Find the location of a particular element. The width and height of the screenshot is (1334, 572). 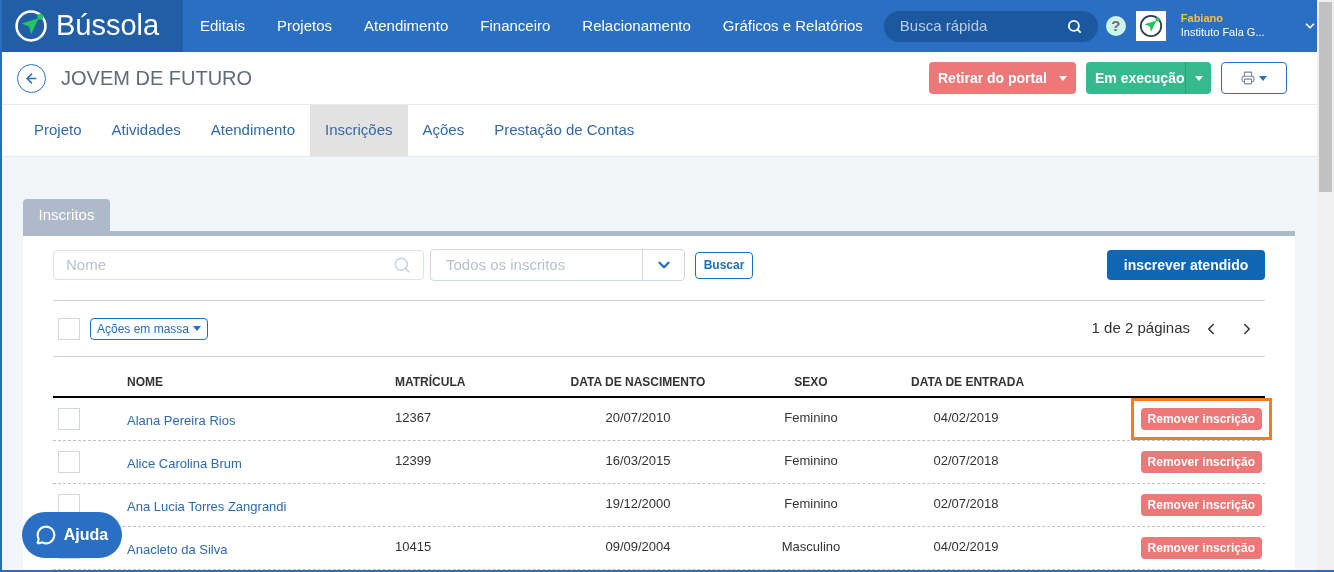

user-avatar is located at coordinates (1150, 26).